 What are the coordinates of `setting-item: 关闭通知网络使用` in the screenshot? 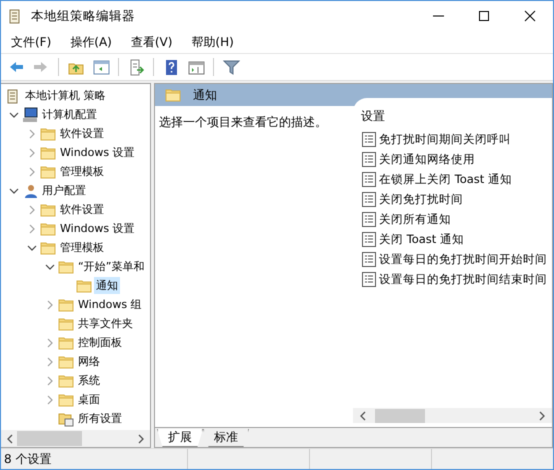 It's located at (427, 159).